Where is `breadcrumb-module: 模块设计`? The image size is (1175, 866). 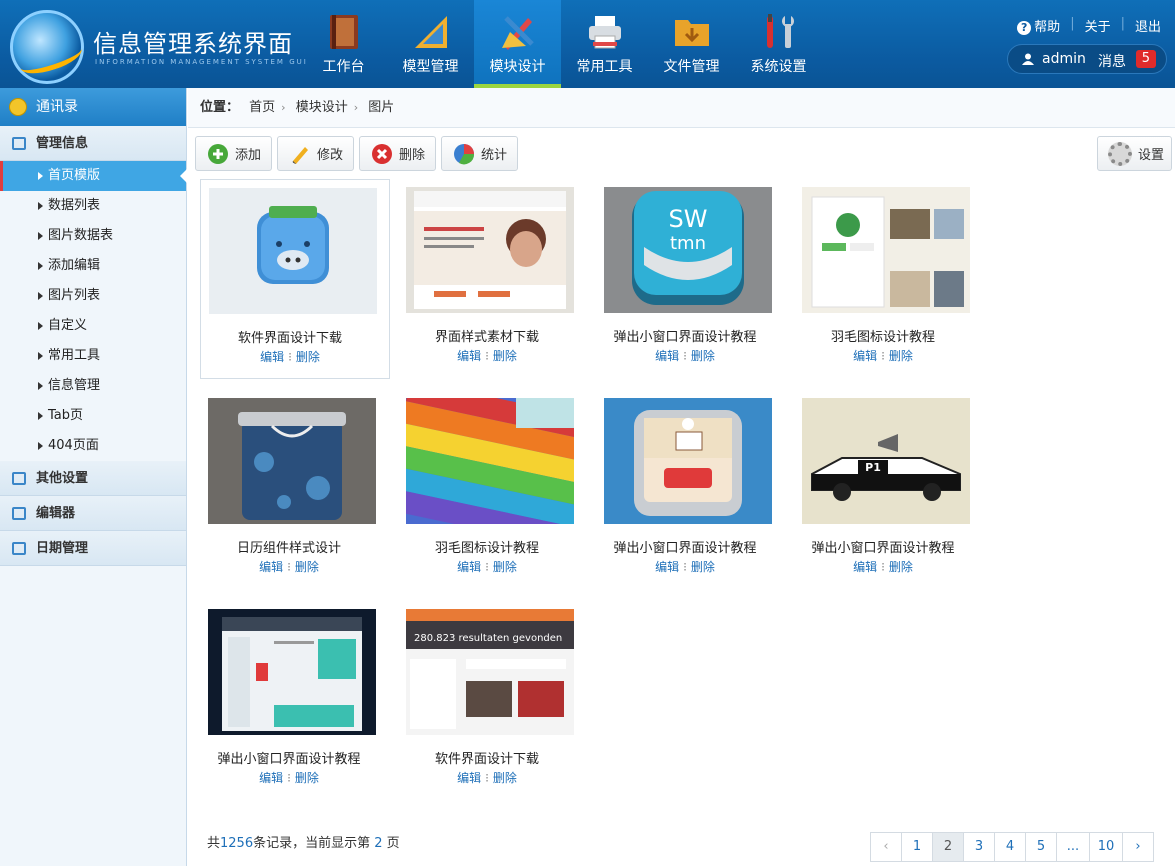 breadcrumb-module: 模块设计 is located at coordinates (322, 107).